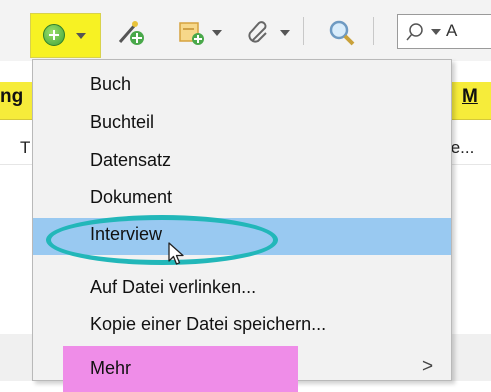  I want to click on column-header: ng, so click(11, 97).